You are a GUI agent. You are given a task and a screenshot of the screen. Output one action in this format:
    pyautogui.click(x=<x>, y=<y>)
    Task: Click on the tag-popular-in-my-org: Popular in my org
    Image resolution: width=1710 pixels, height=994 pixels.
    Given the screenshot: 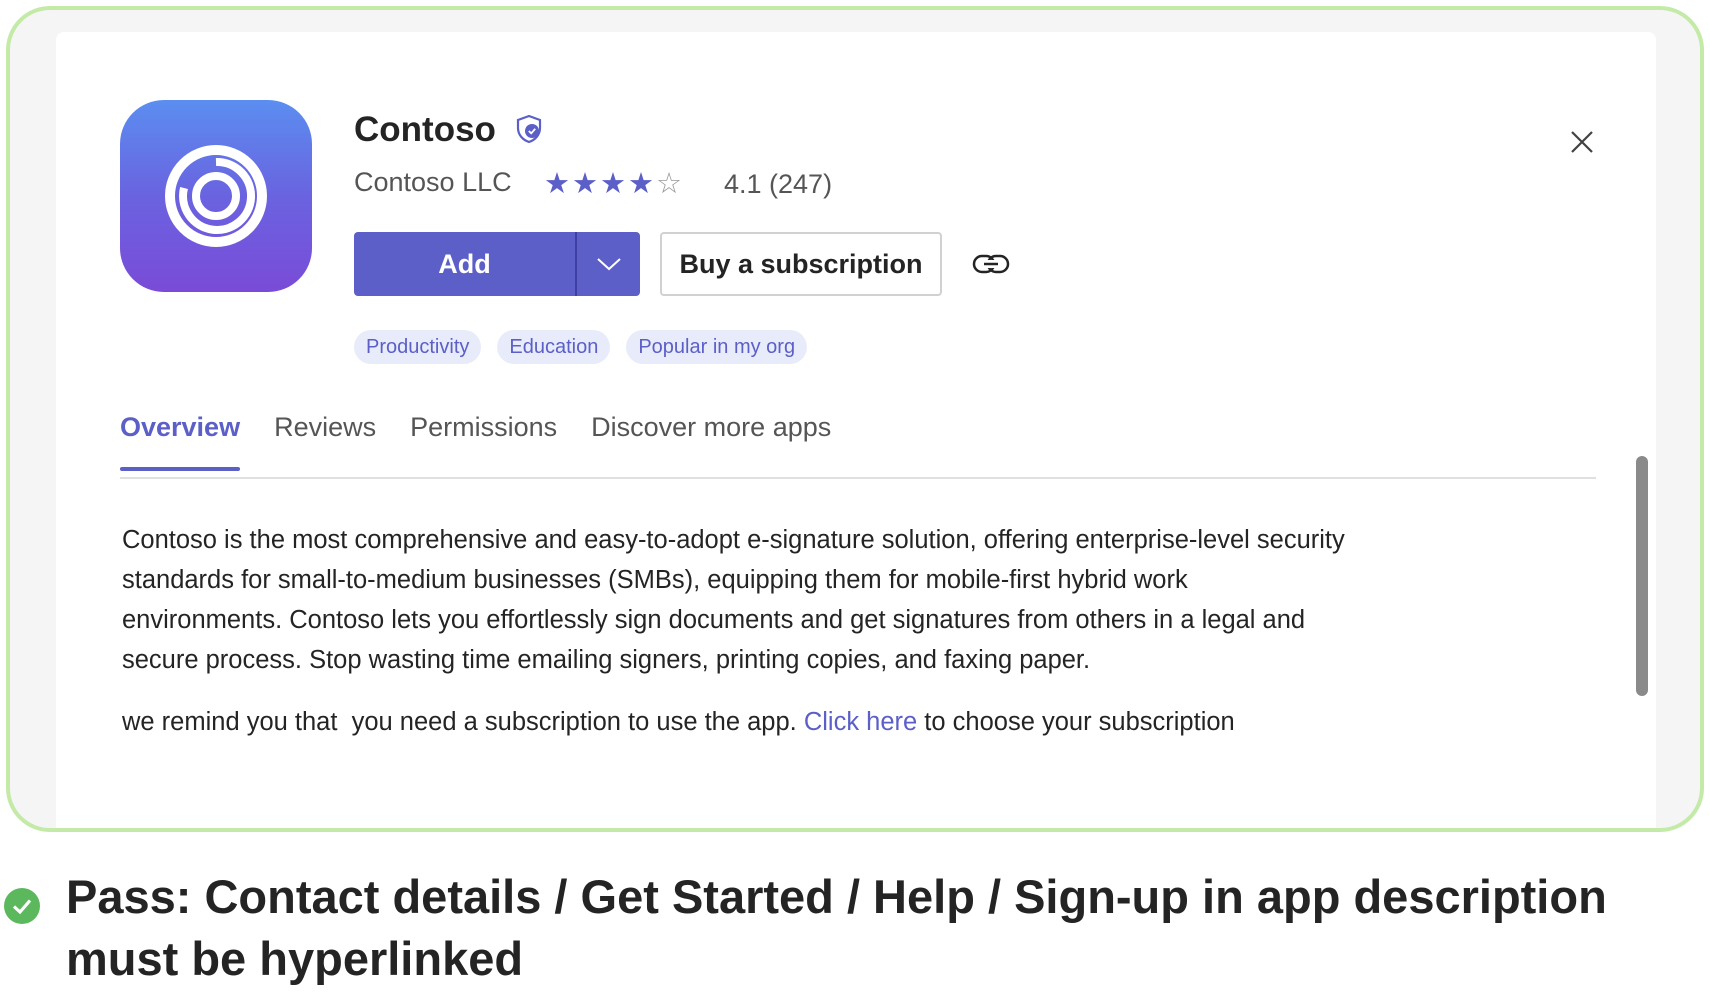 What is the action you would take?
    pyautogui.click(x=717, y=347)
    